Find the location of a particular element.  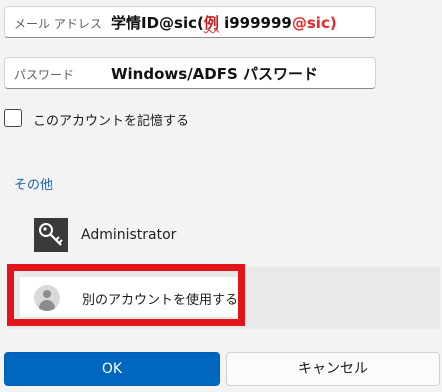

ok-button: OK is located at coordinates (112, 369).